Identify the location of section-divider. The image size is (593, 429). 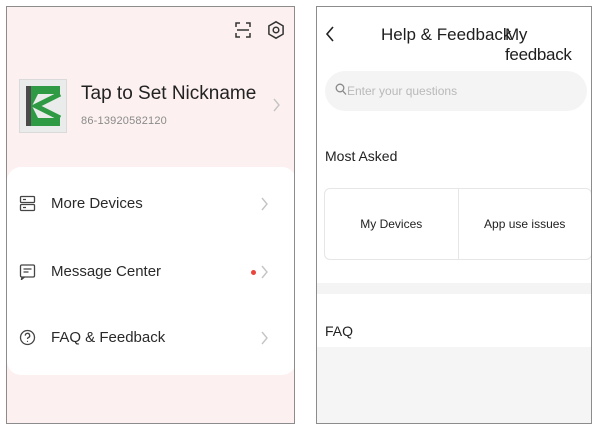
(454, 288).